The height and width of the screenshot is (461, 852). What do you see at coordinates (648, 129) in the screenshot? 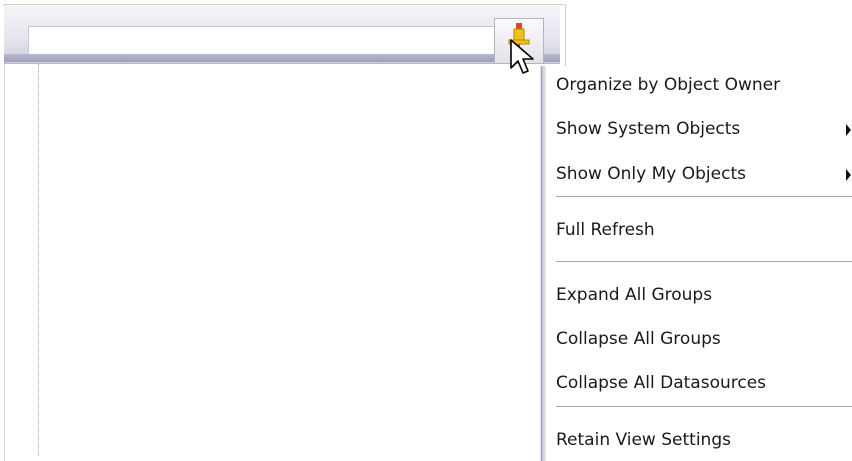
I see `menu-item-label: Show System Objects` at bounding box center [648, 129].